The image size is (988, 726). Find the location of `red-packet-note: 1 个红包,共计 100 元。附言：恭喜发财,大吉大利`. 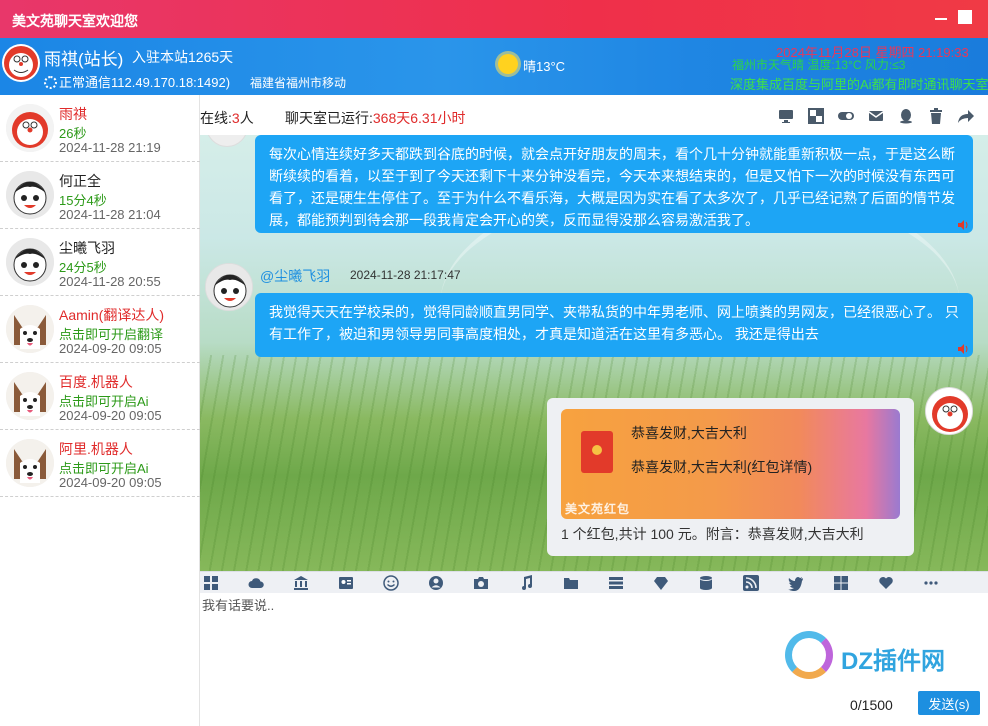

red-packet-note: 1 个红包,共计 100 元。附言：恭喜发财,大吉大利 is located at coordinates (712, 534).